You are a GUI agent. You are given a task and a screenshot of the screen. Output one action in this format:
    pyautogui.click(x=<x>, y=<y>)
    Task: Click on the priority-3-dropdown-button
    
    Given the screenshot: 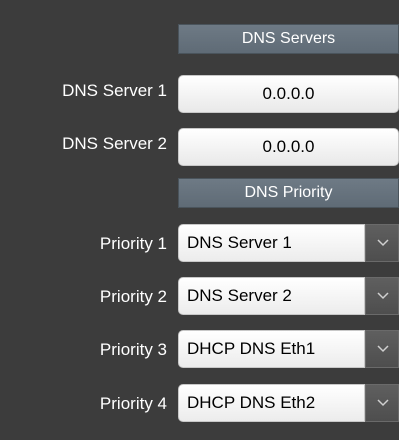 What is the action you would take?
    pyautogui.click(x=382, y=349)
    